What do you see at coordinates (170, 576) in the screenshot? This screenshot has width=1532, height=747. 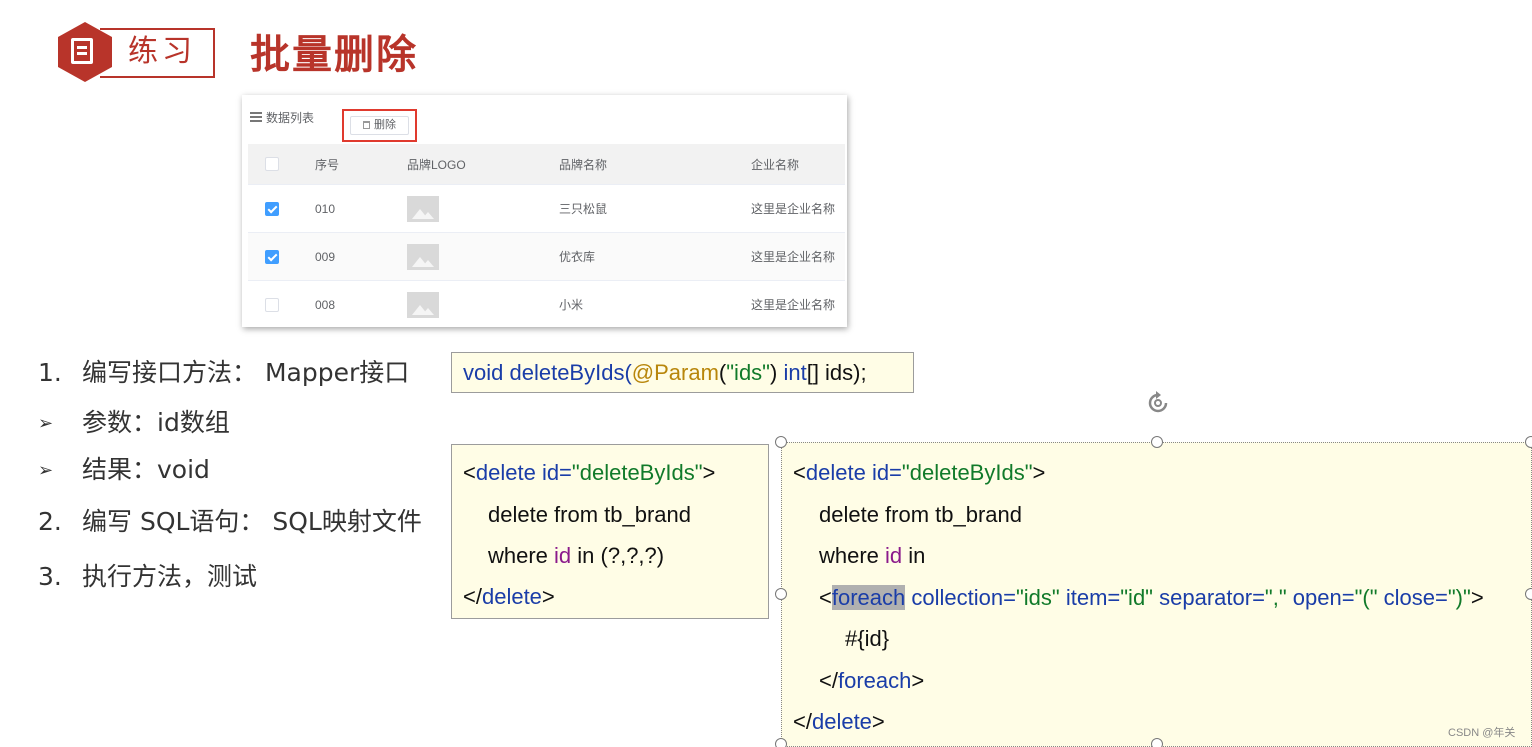 I see `step-text: 执行方法，测试` at bounding box center [170, 576].